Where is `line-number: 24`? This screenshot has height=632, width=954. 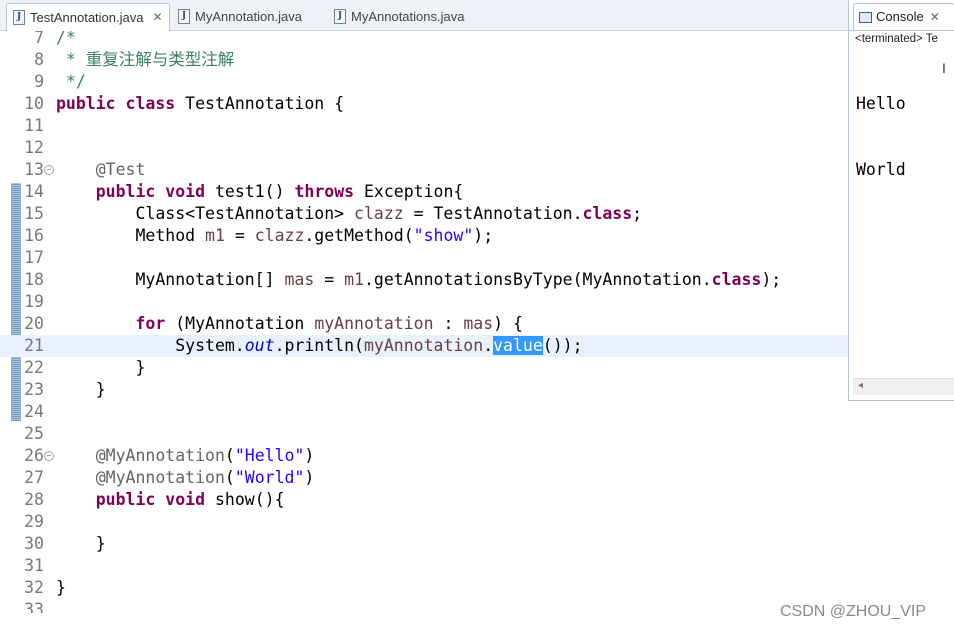 line-number: 24 is located at coordinates (34, 411).